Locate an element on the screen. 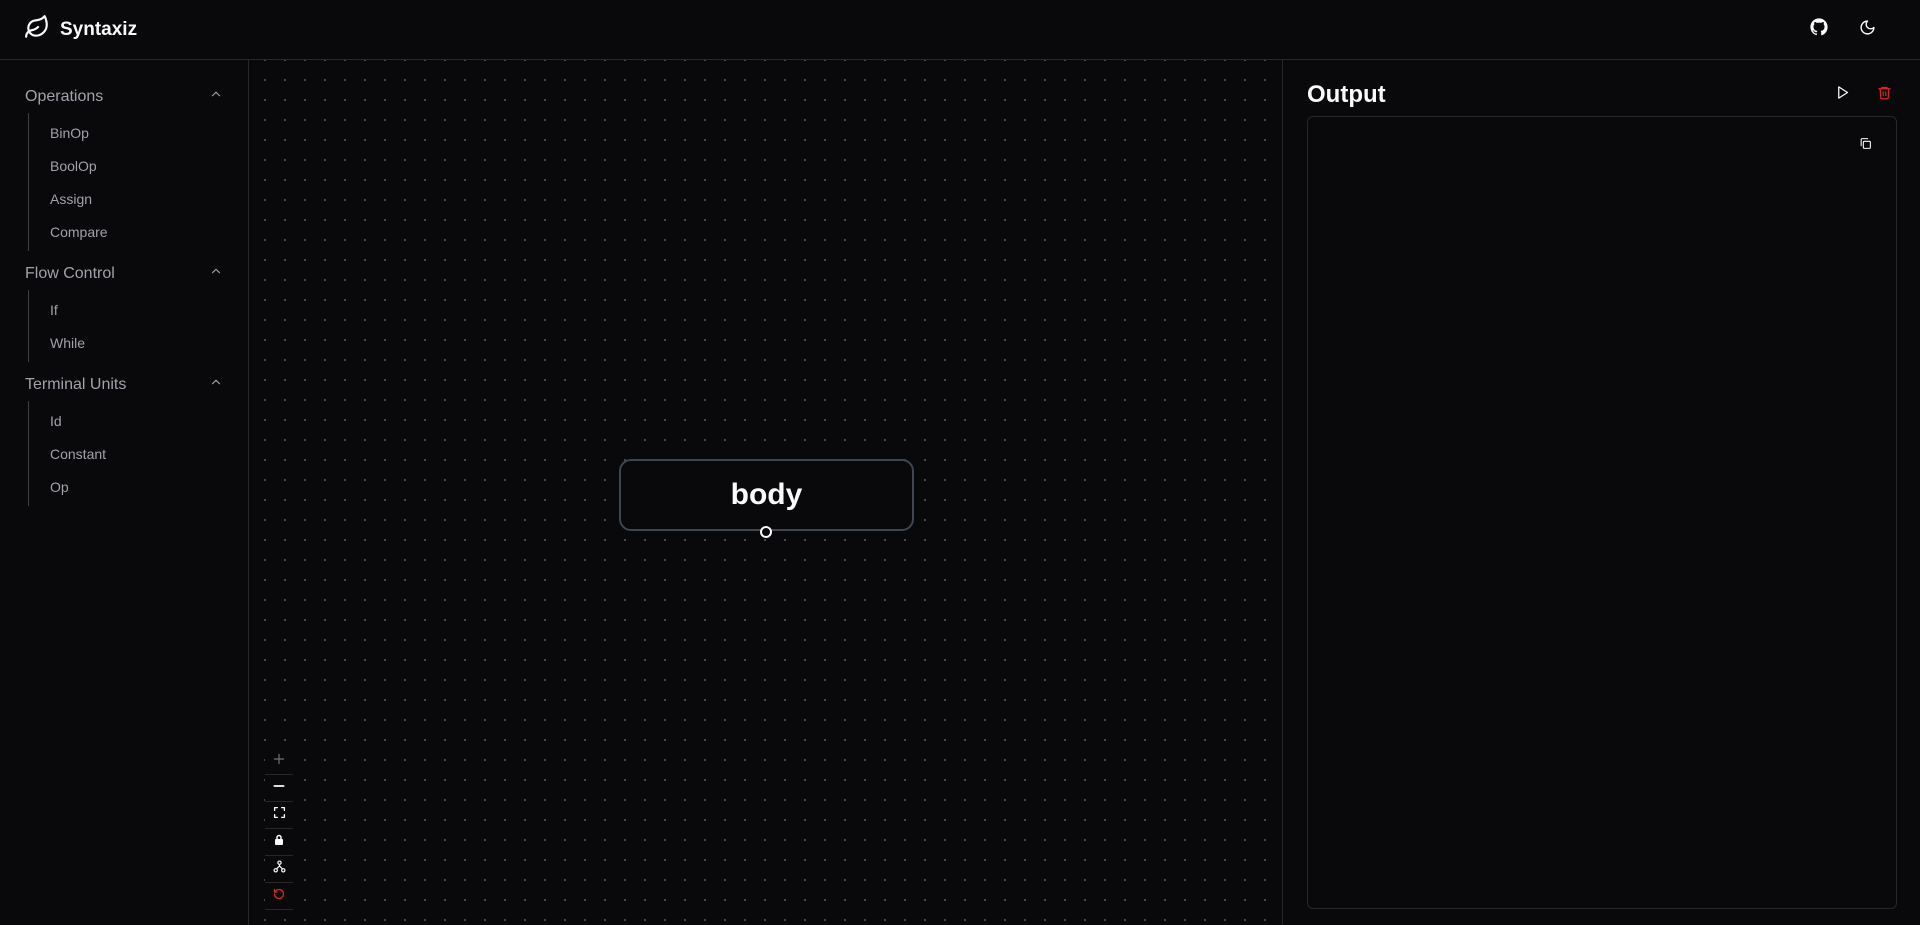 The width and height of the screenshot is (1920, 925). theme-toggle-button is located at coordinates (1867, 30).